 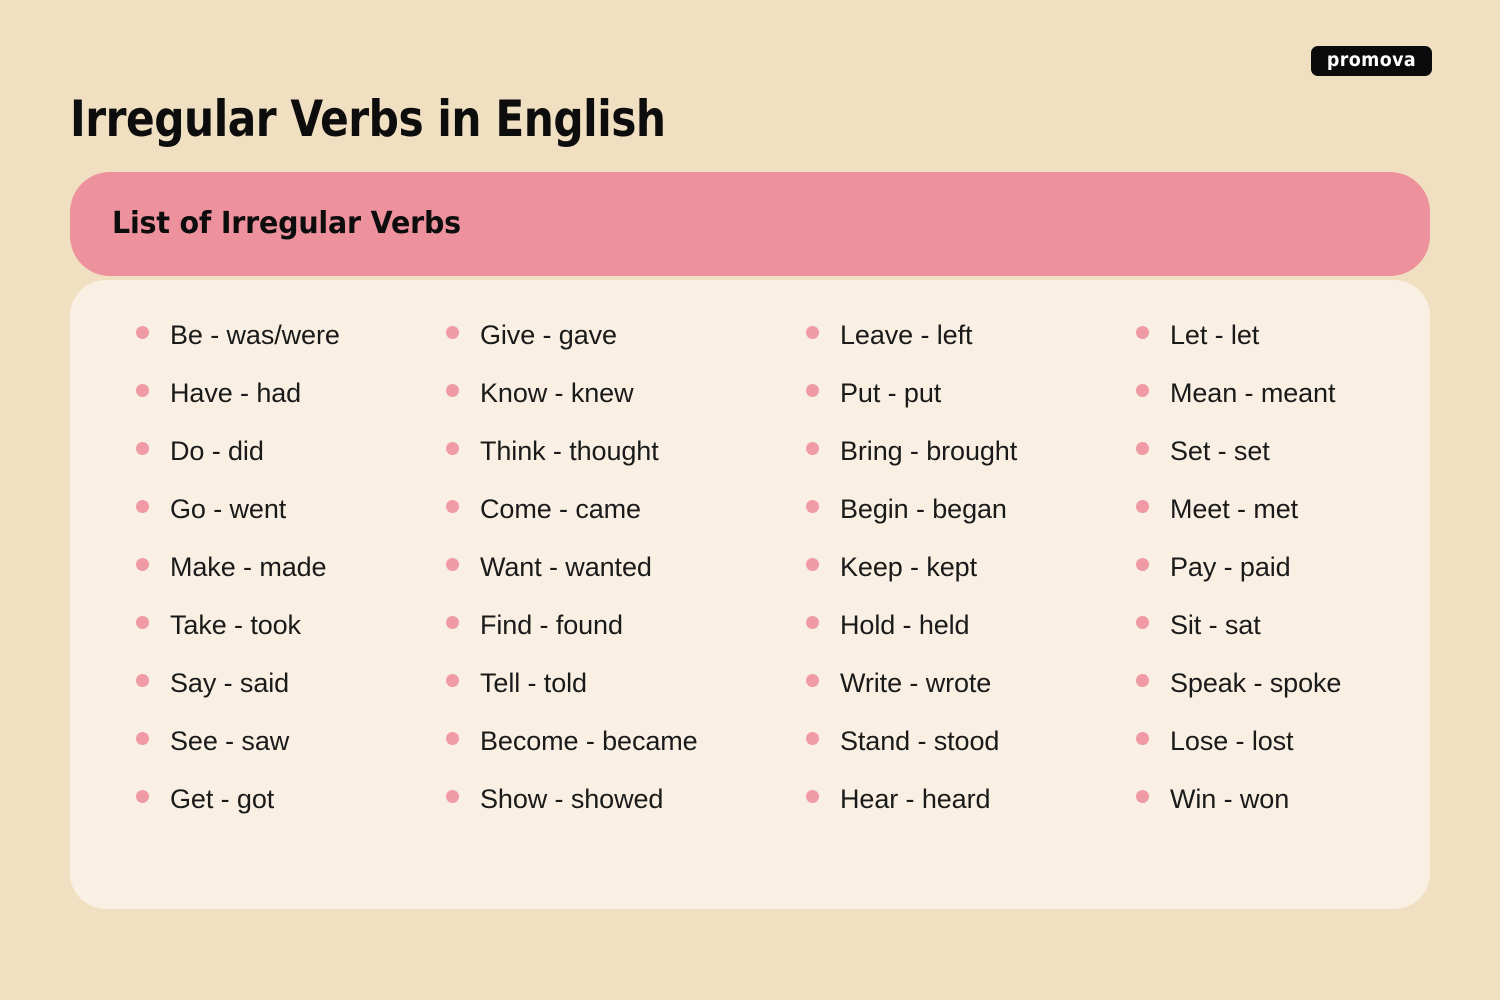 I want to click on list-item: Begin - began, so click(x=966, y=523).